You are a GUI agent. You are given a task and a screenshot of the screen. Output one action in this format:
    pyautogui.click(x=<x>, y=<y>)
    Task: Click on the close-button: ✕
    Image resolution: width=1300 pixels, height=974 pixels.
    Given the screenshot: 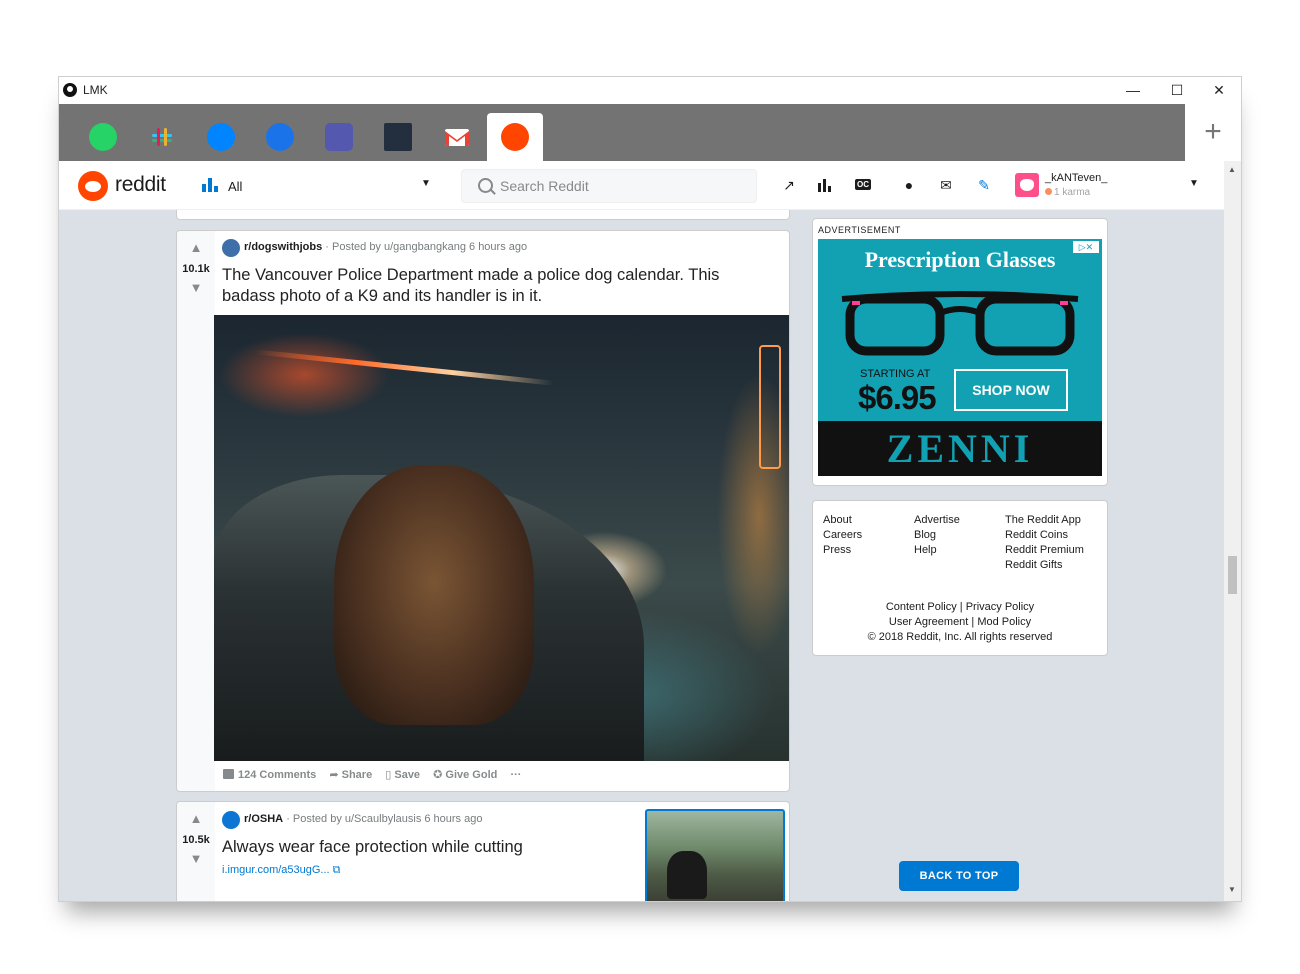 What is the action you would take?
    pyautogui.click(x=1219, y=90)
    